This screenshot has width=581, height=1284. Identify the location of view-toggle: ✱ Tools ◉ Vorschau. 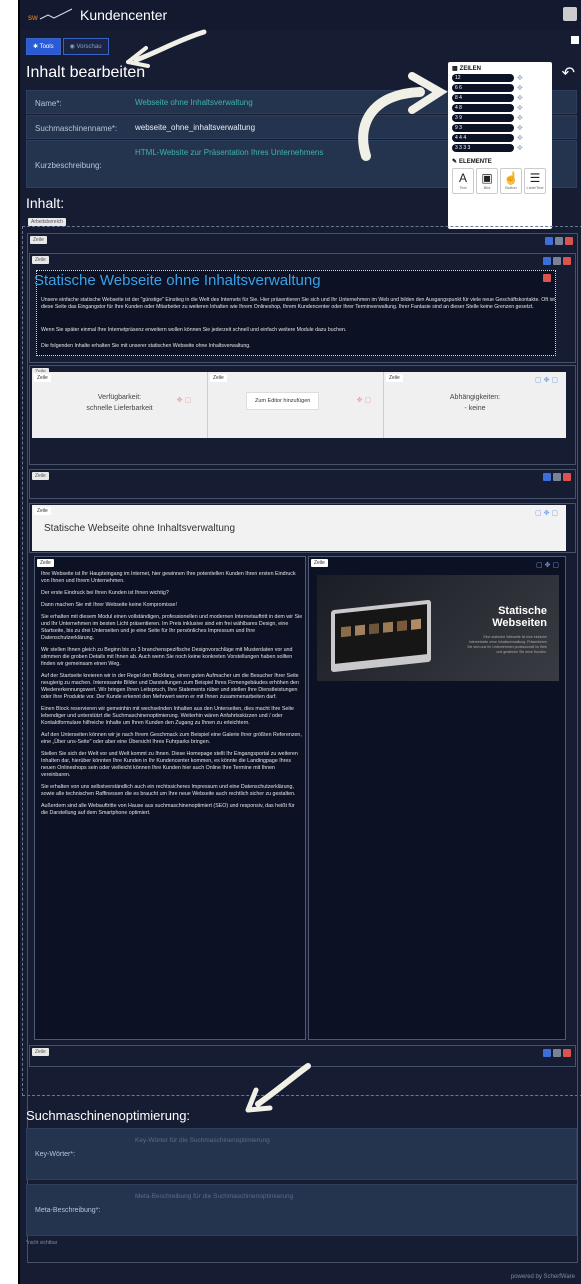
(67, 46).